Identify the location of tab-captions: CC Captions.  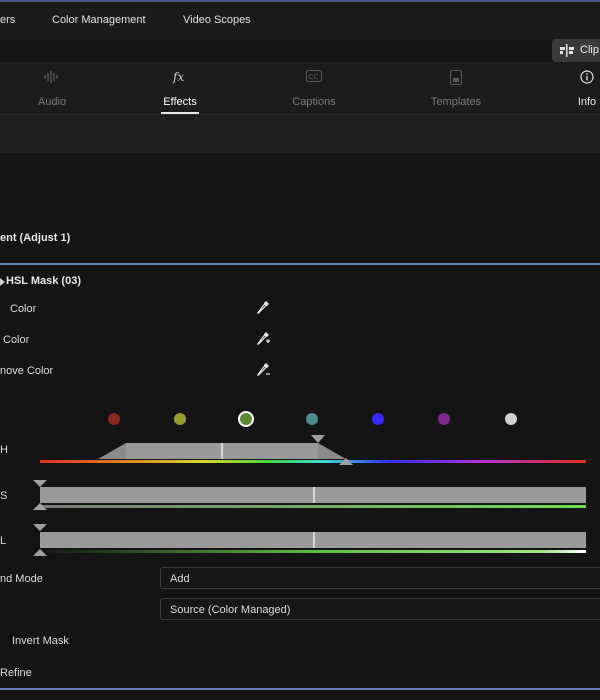
(314, 88).